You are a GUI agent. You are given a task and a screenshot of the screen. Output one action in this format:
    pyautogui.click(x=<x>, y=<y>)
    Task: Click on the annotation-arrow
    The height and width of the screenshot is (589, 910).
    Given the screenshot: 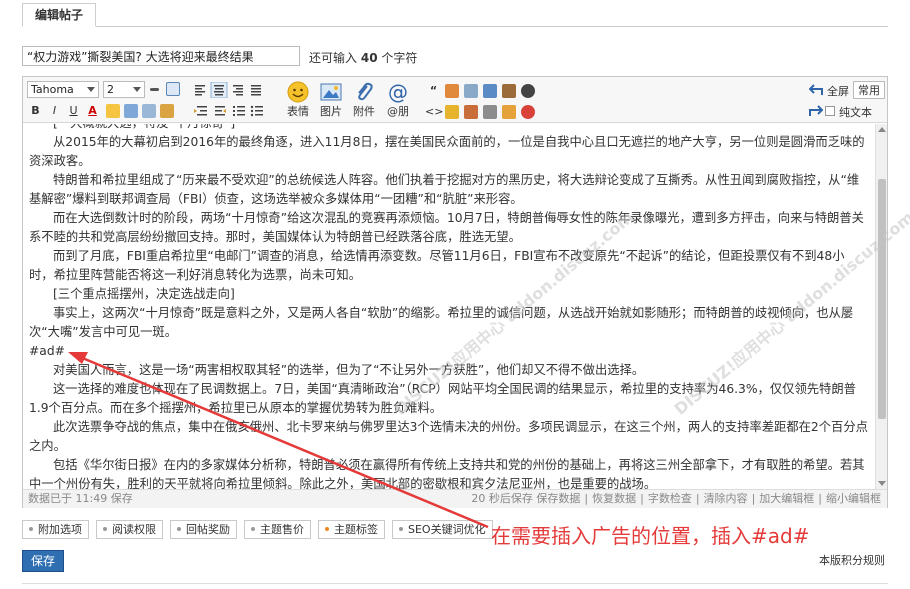 What is the action you would take?
    pyautogui.click(x=278, y=440)
    